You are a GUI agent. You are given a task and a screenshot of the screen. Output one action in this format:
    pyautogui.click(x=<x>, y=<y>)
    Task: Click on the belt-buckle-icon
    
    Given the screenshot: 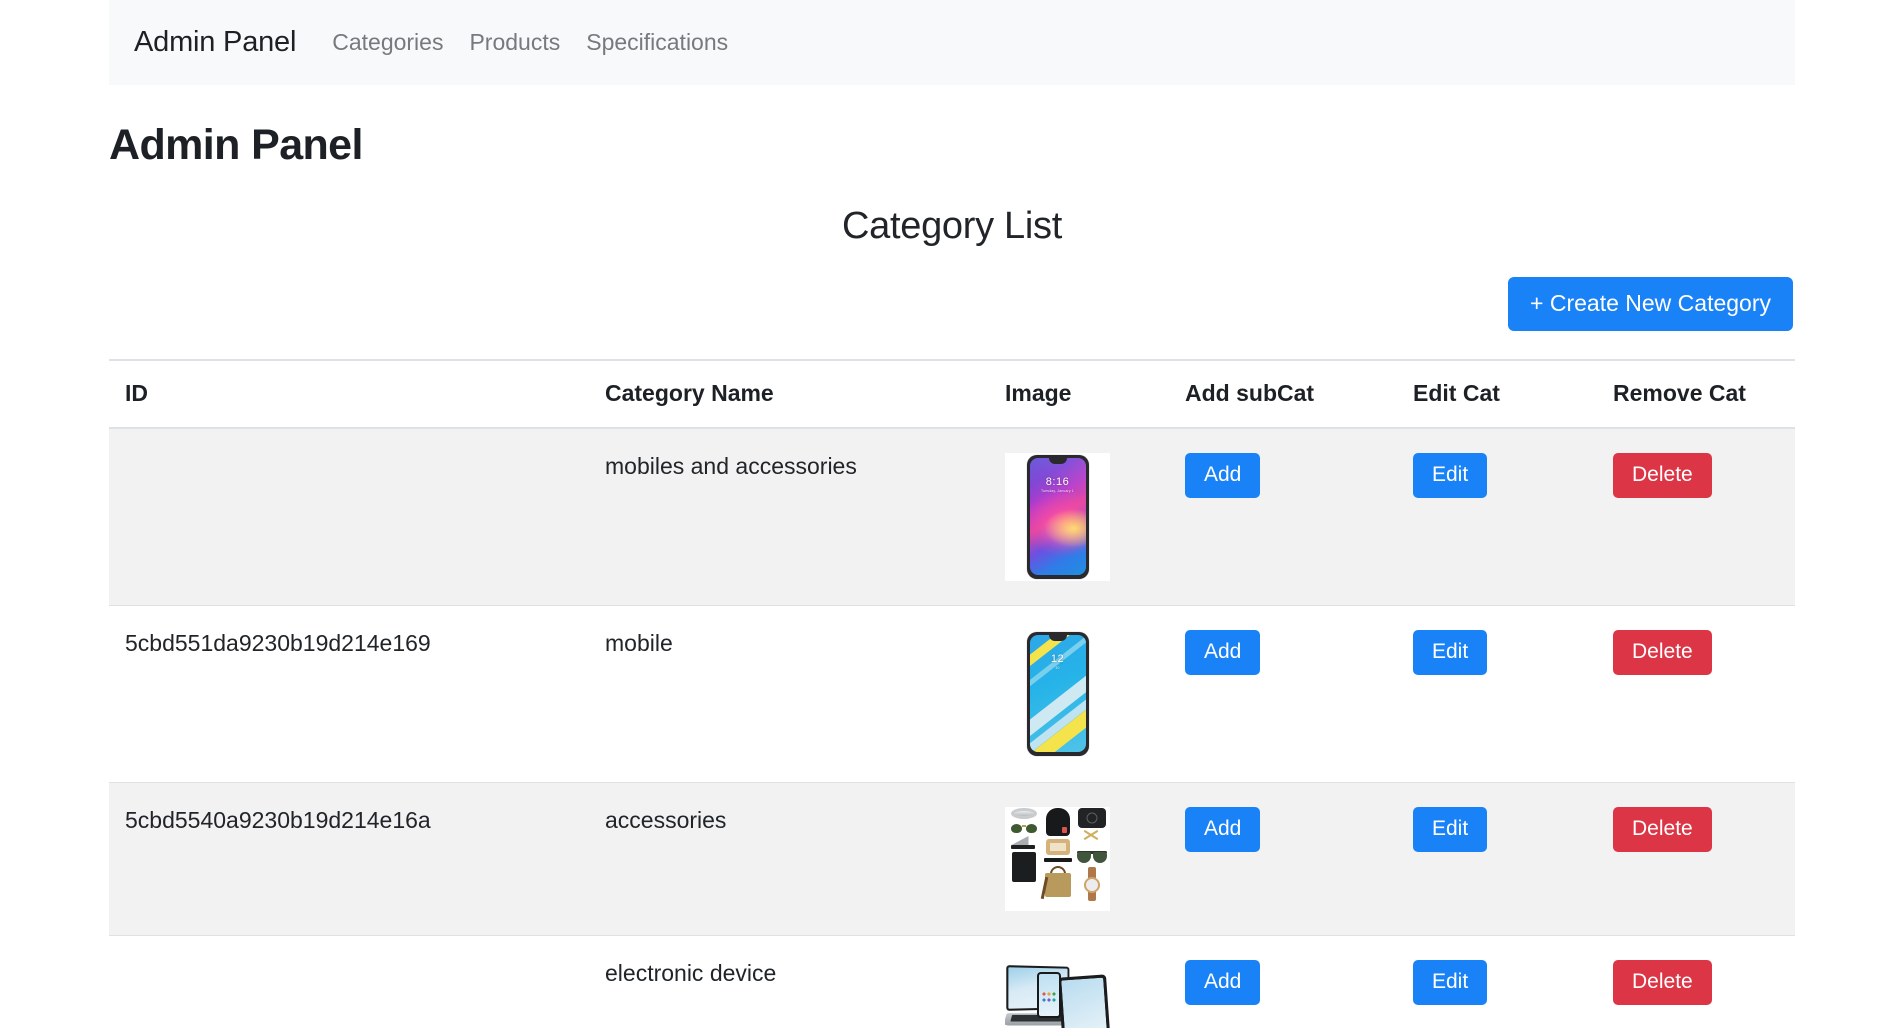 What is the action you would take?
    pyautogui.click(x=1057, y=847)
    